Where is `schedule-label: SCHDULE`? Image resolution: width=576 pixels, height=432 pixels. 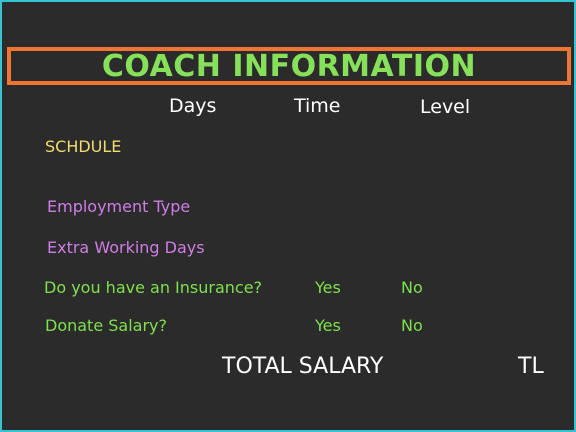 schedule-label: SCHDULE is located at coordinates (83, 146).